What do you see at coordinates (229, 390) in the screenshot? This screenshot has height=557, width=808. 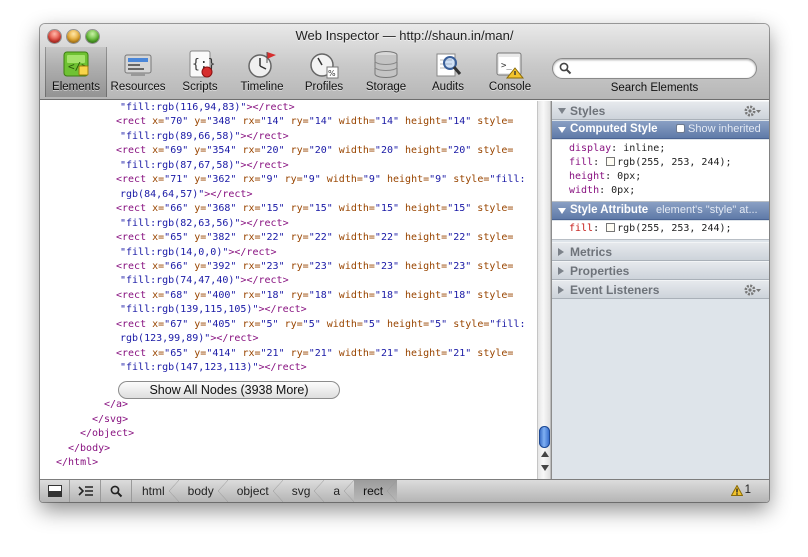 I see `show-all-nodes-button: Show All Nodes (3938 More)` at bounding box center [229, 390].